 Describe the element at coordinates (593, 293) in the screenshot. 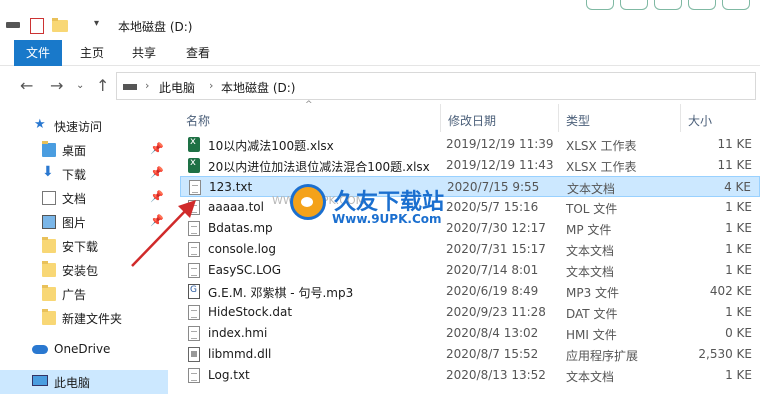

I see `file-type: MP3 文件` at that location.